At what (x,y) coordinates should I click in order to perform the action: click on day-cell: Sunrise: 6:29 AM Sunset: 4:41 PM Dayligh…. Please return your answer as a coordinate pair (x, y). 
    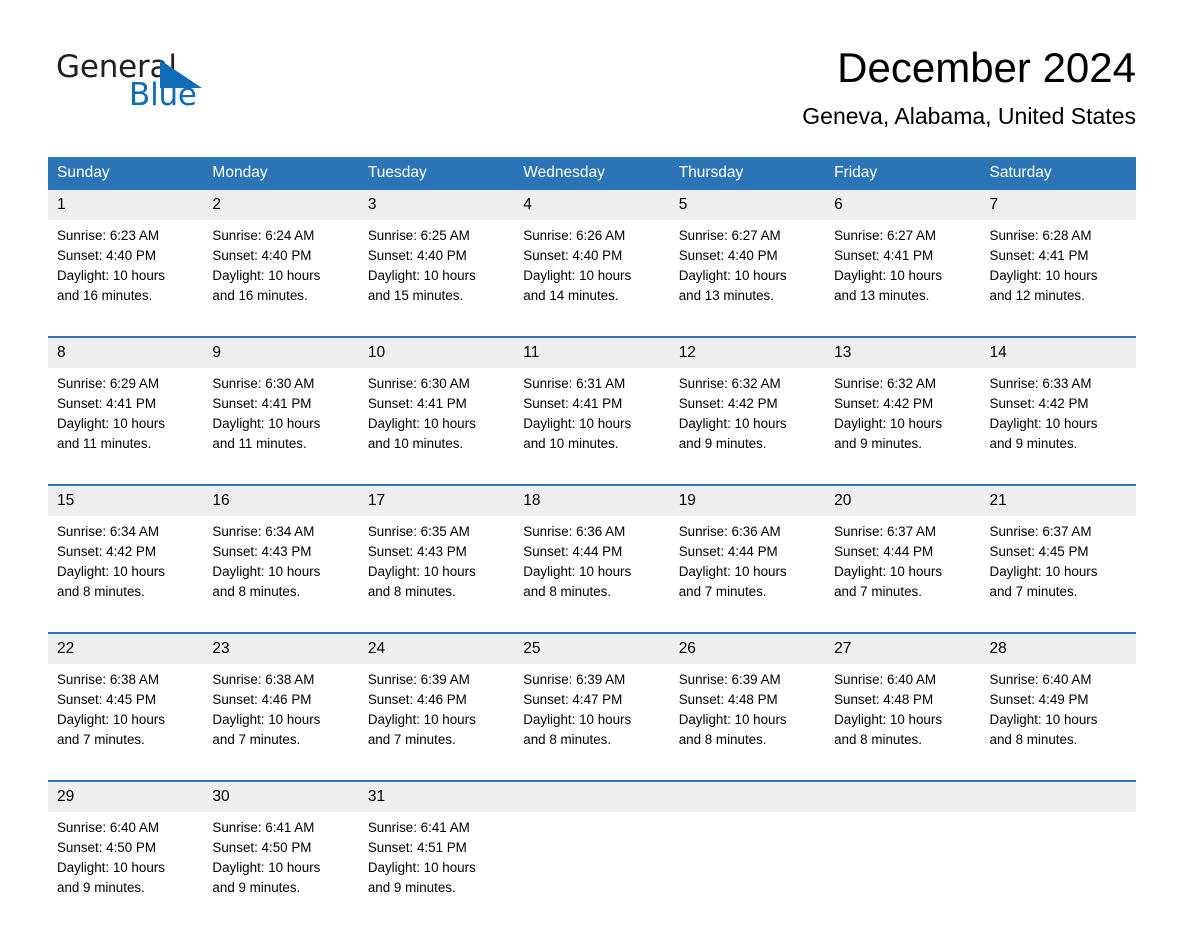
    Looking at the image, I should click on (126, 426).